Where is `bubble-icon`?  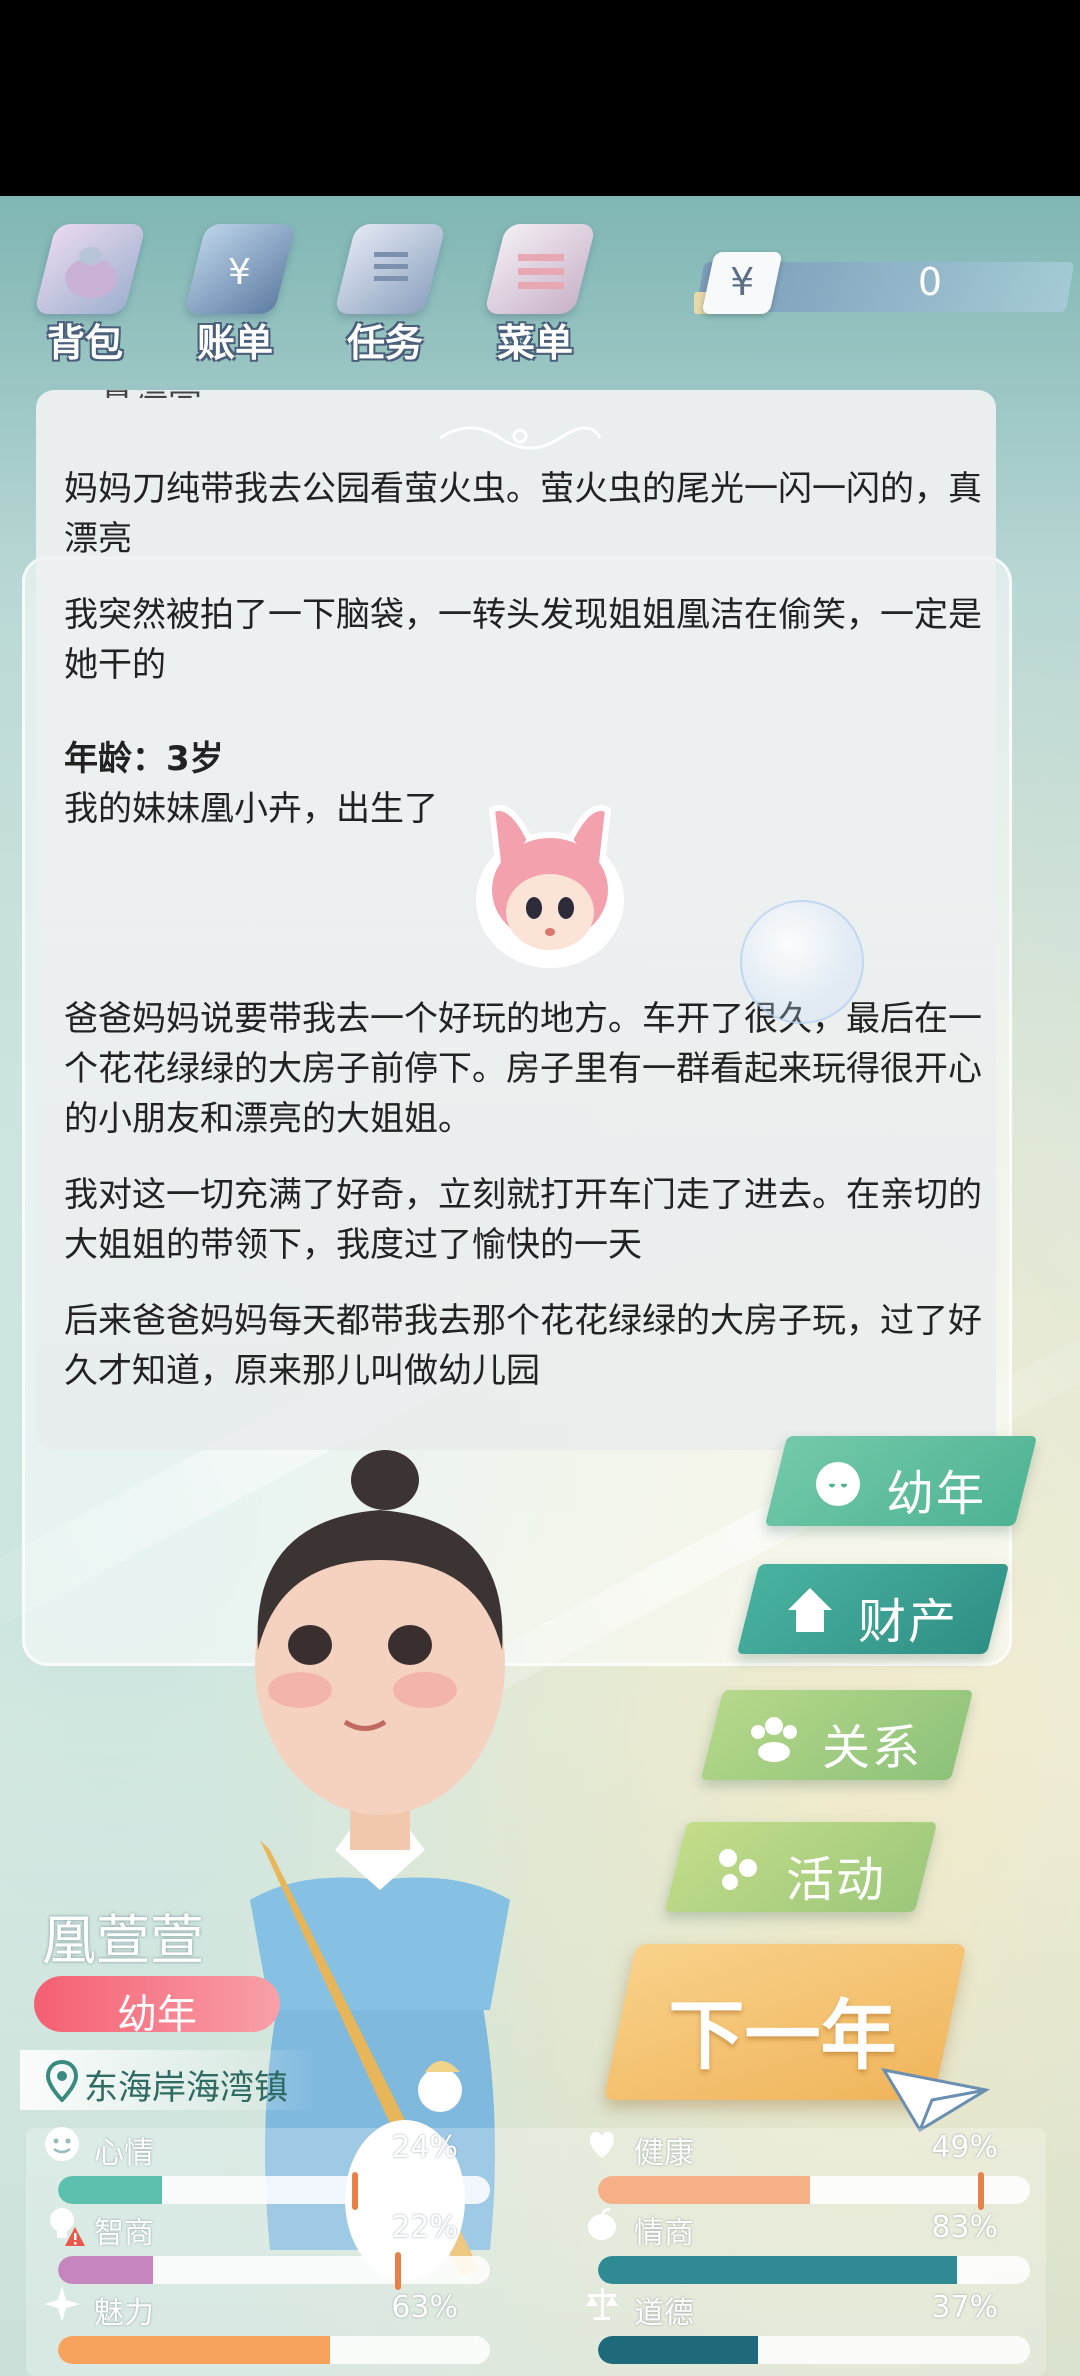
bubble-icon is located at coordinates (802, 962).